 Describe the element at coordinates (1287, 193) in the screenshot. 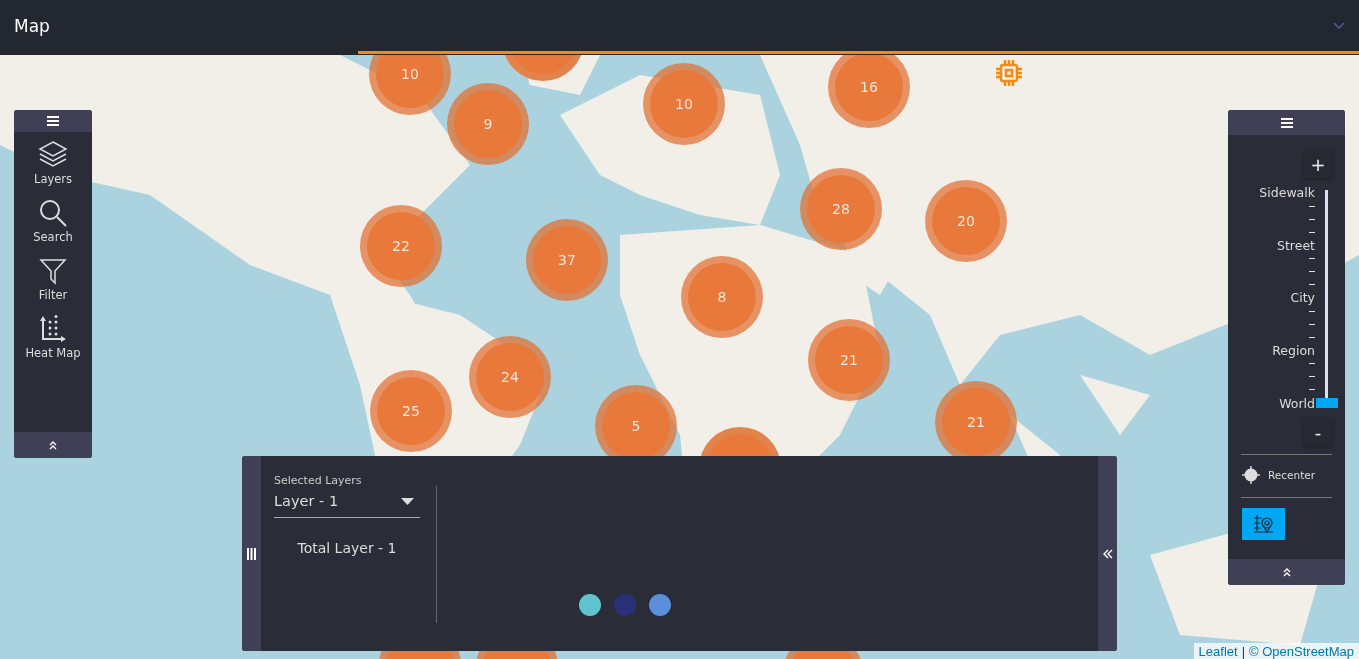

I see `zoom-level-label: Sidewalk` at that location.